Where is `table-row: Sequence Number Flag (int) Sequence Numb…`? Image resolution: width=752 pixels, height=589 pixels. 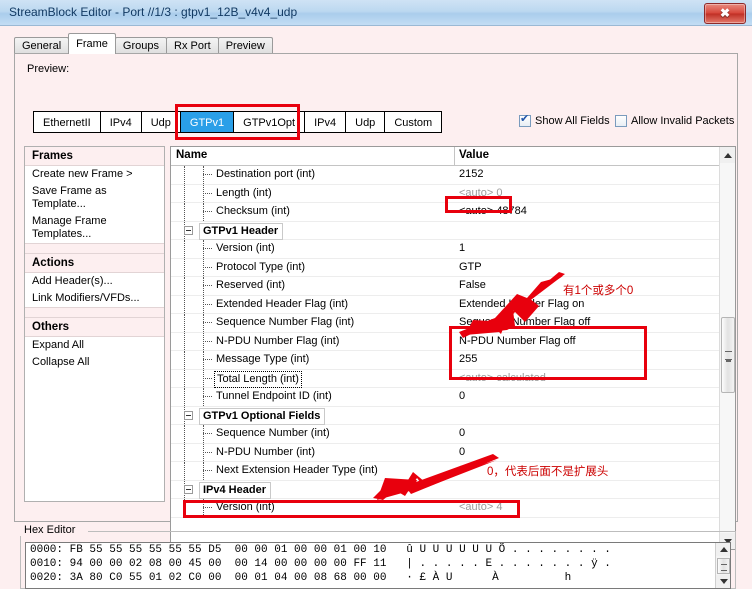
table-row: Sequence Number Flag (int) Sequence Numb… is located at coordinates (453, 323).